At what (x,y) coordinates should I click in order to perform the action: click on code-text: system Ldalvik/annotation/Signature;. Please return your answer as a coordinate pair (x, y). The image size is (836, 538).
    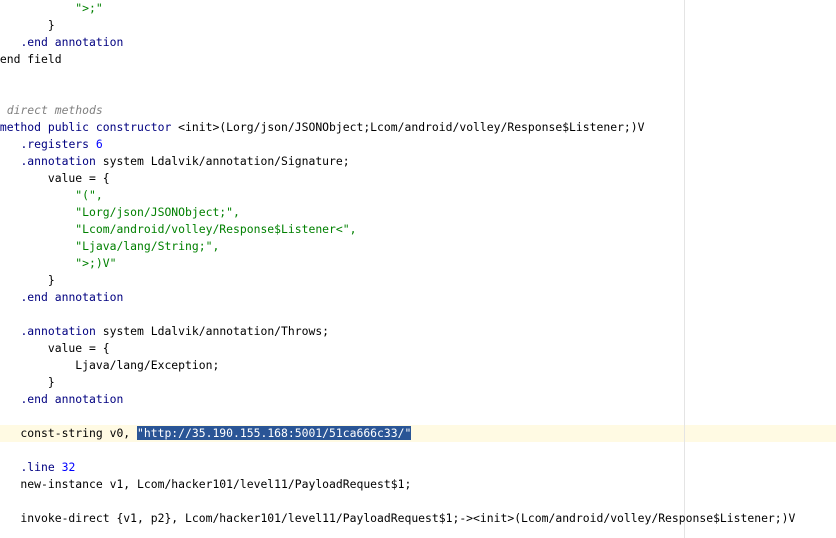
    Looking at the image, I should click on (222, 161).